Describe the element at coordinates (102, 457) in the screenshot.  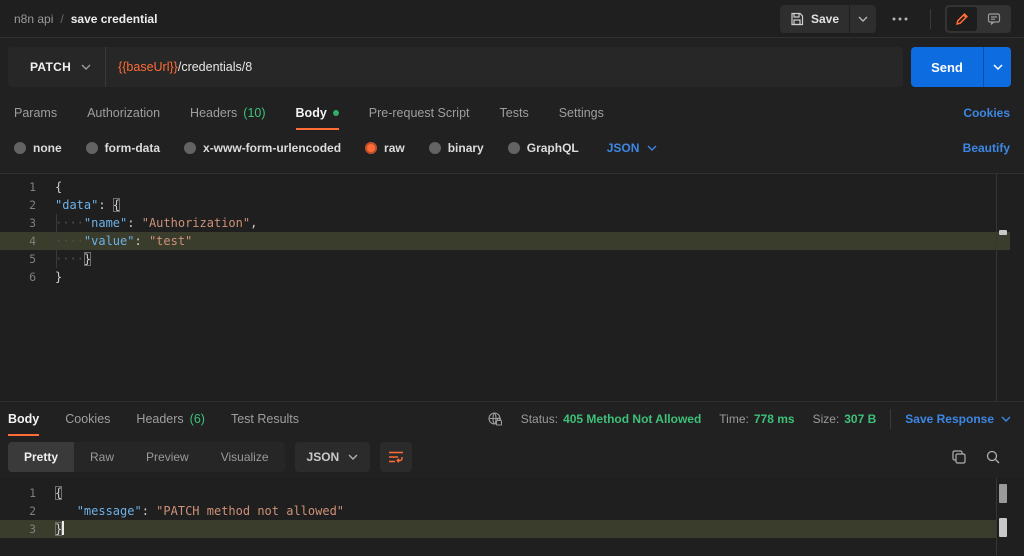
I see `view-raw-button: Raw` at that location.